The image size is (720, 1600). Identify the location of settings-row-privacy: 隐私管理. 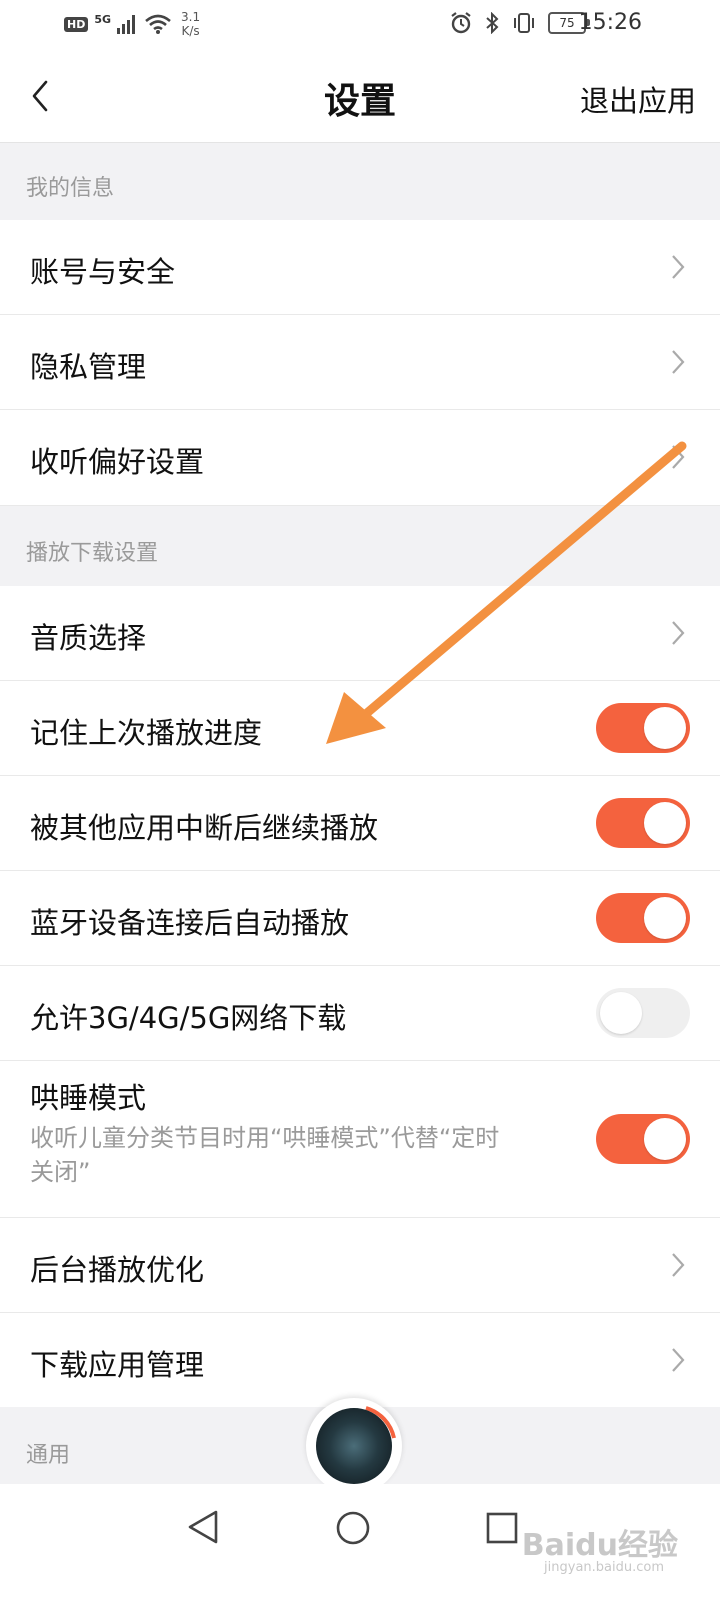
(360, 362).